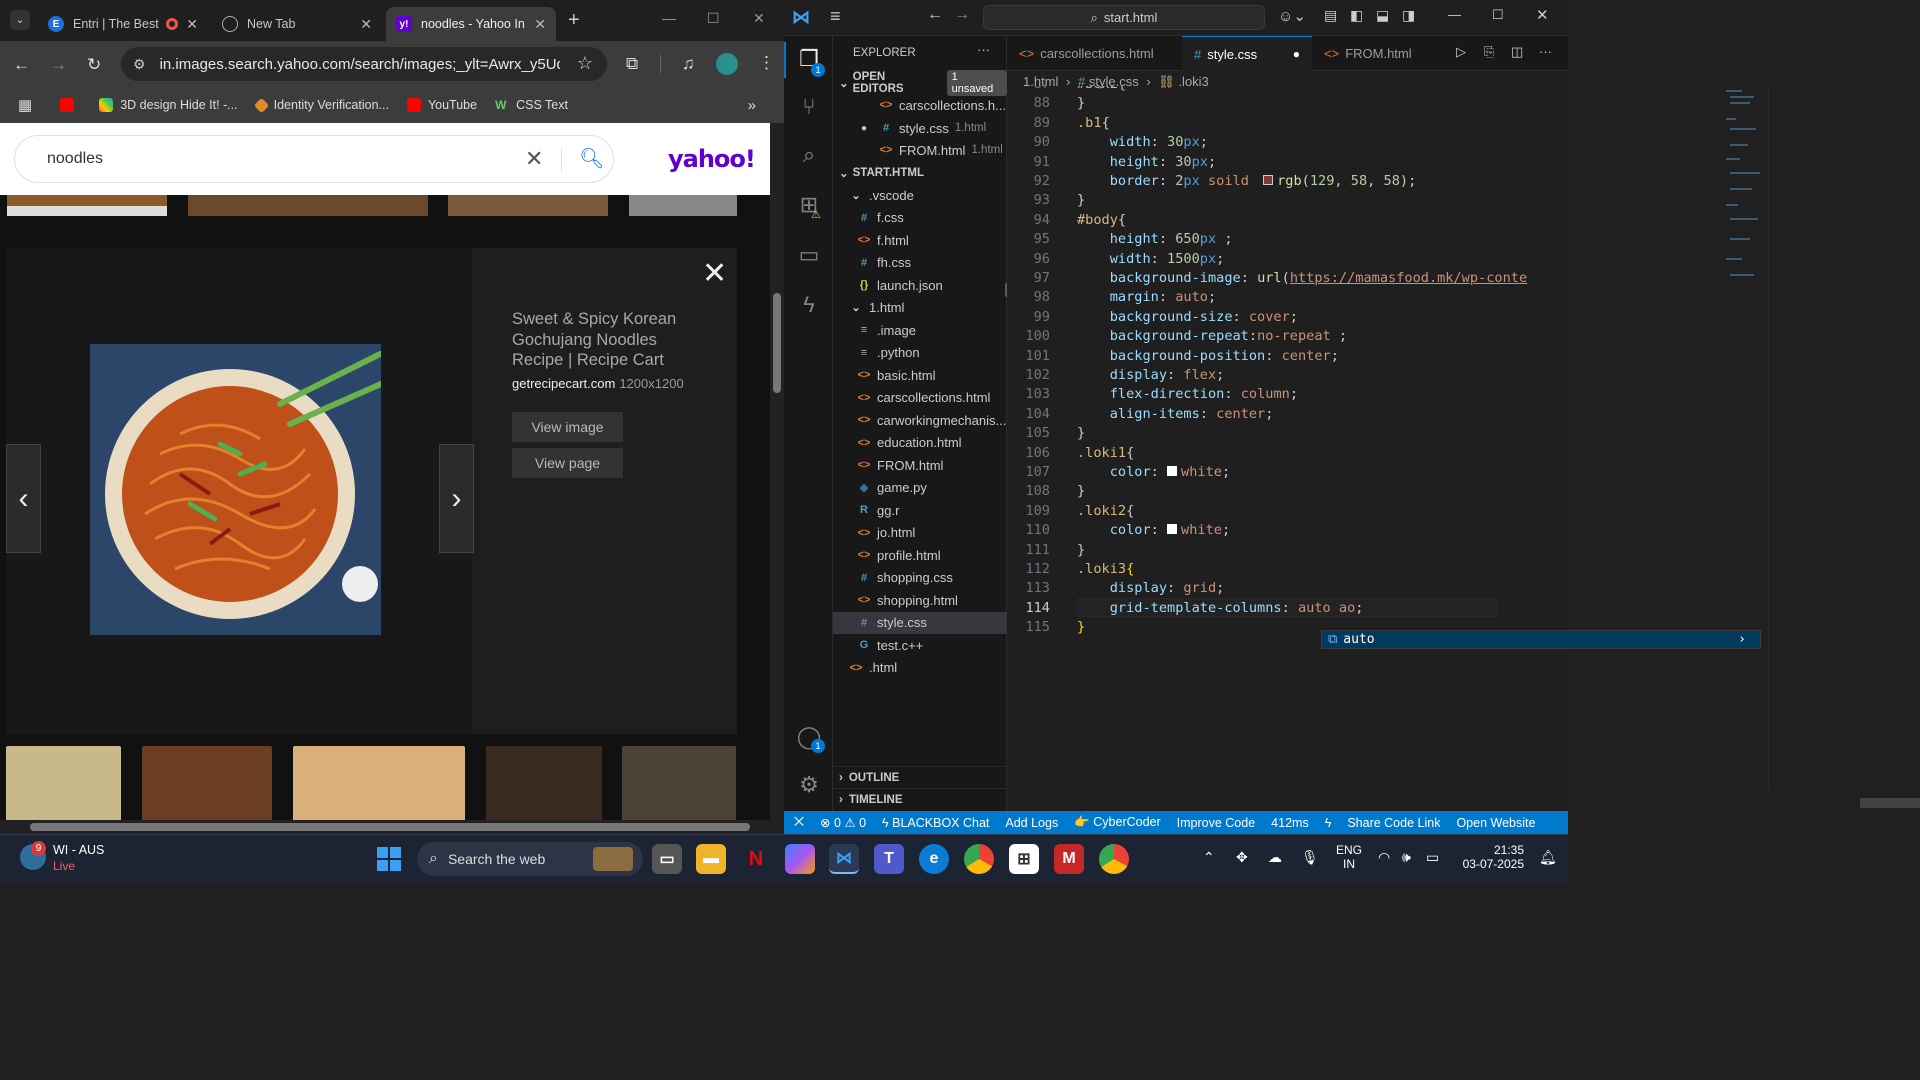  What do you see at coordinates (1024, 859) in the screenshot?
I see `store-icon: ⊞` at bounding box center [1024, 859].